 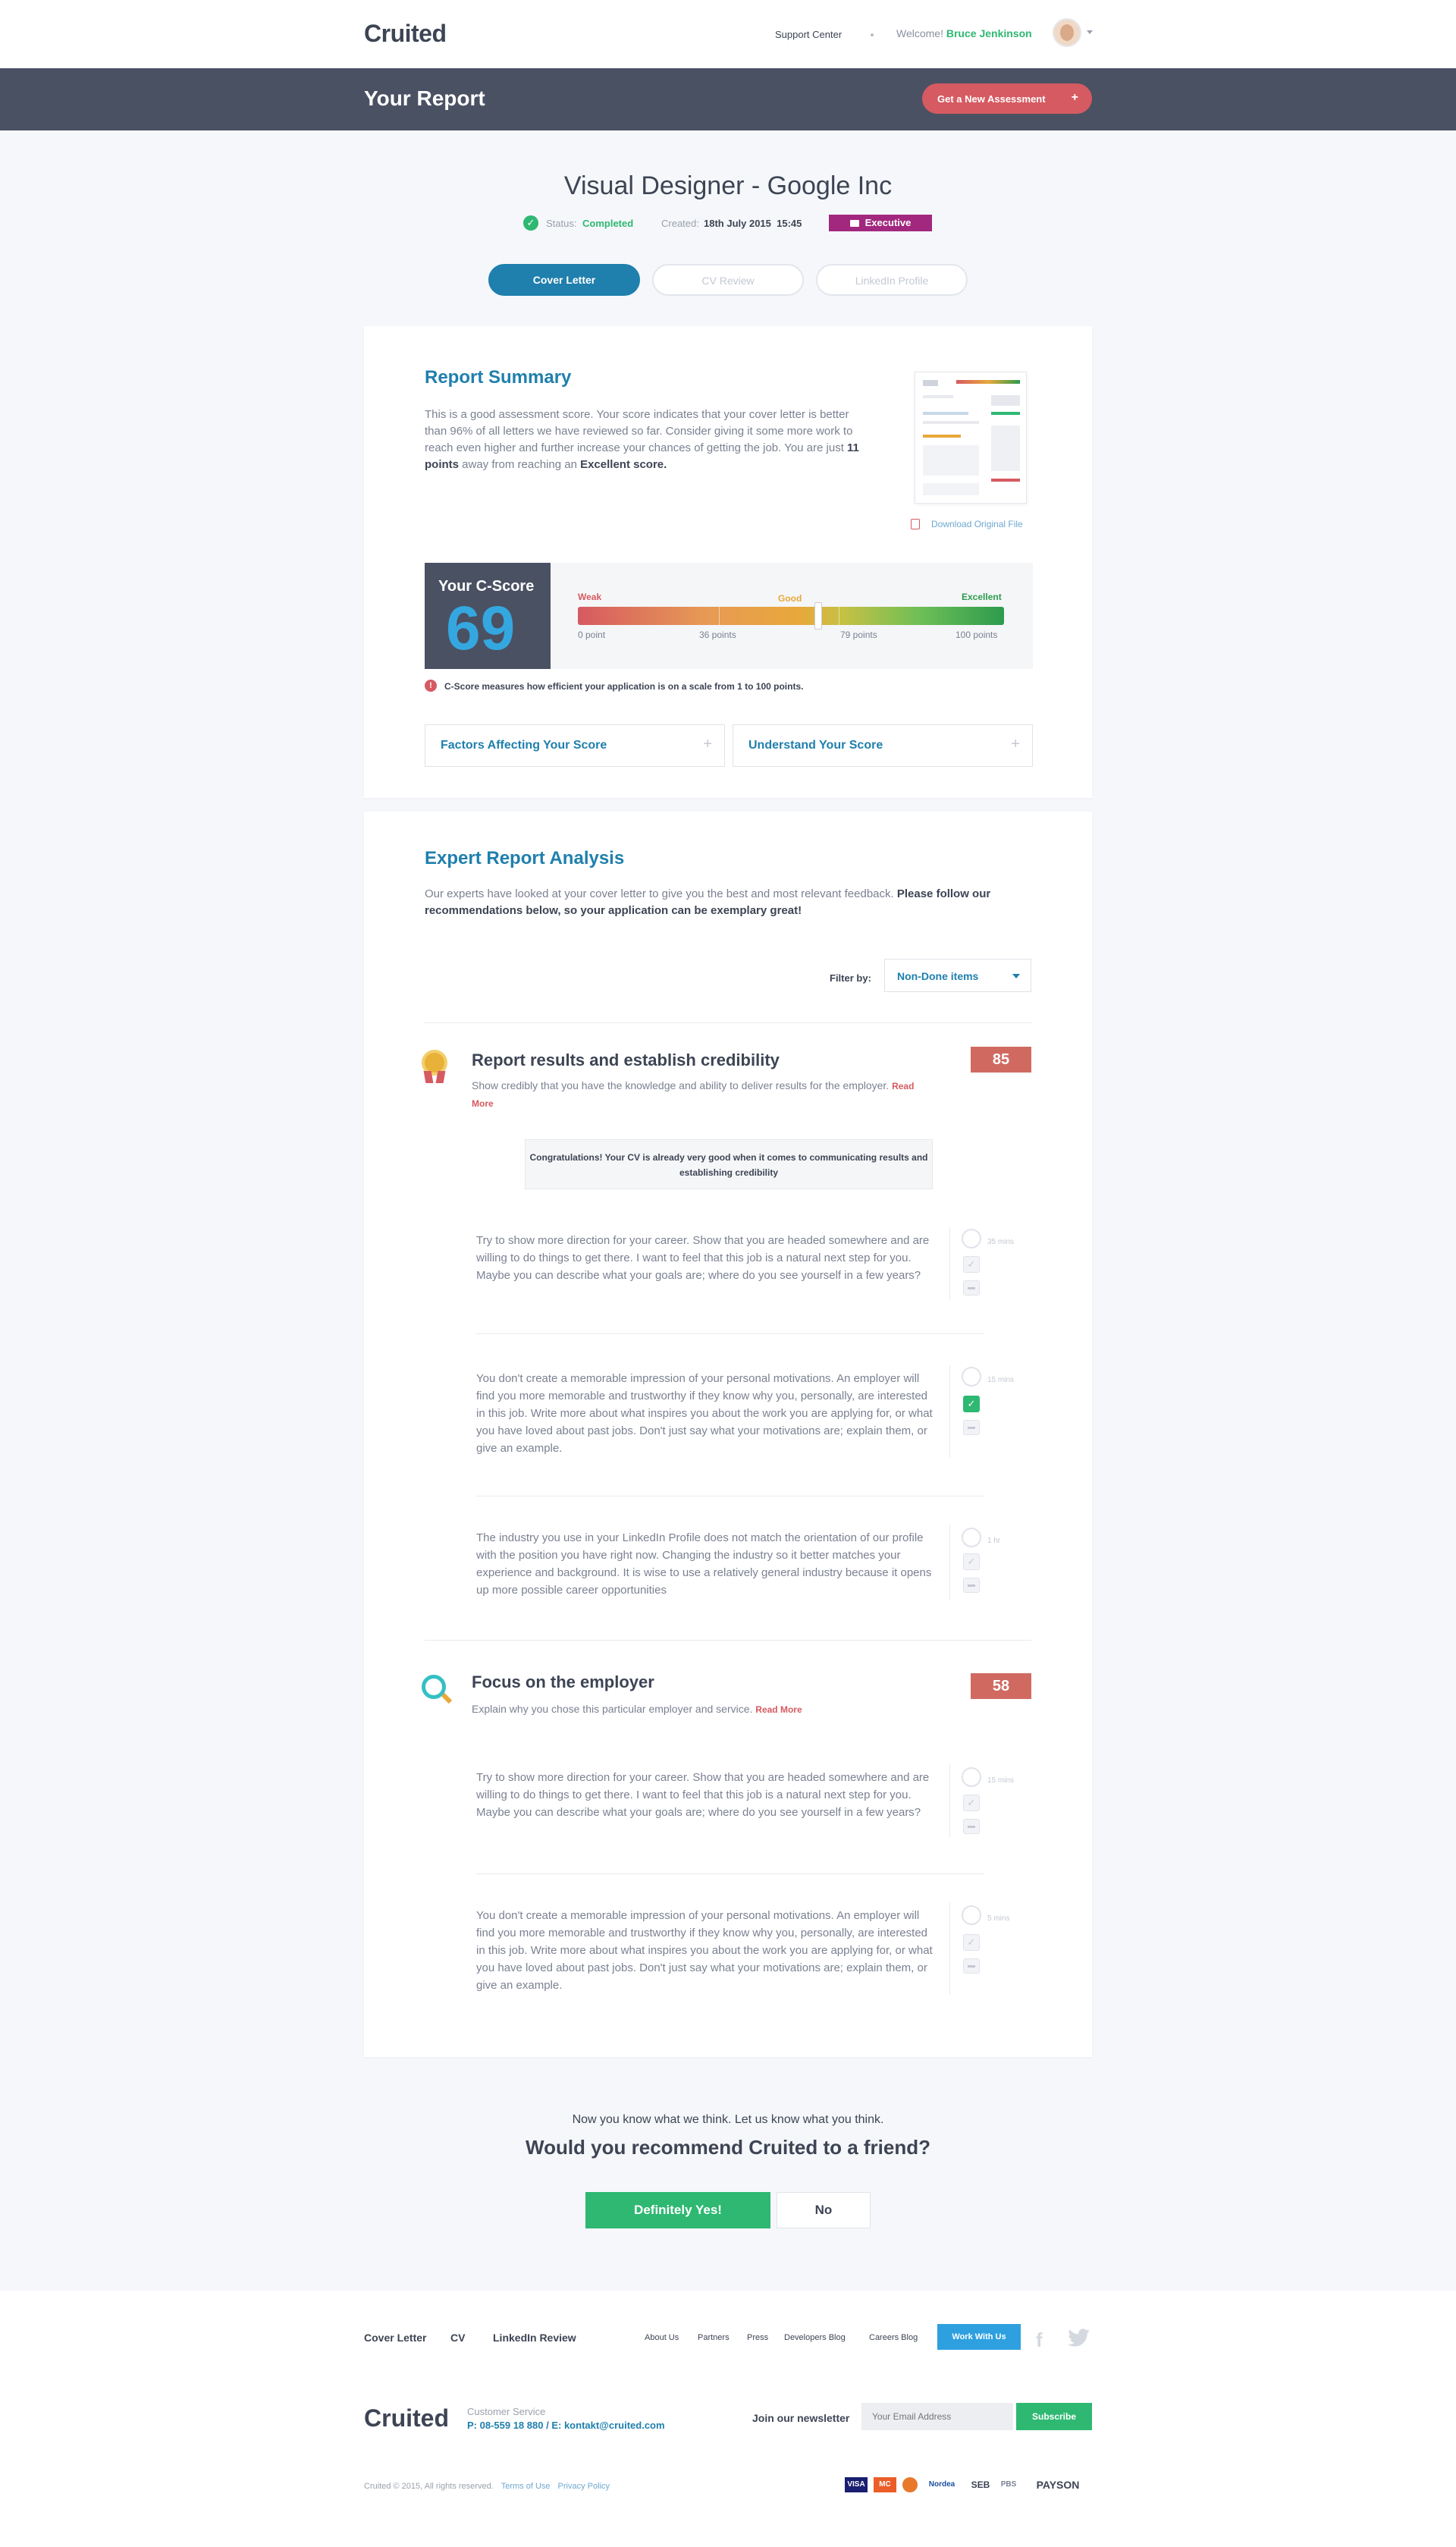 I want to click on factors-accordion: Factors Affecting Your Score +, so click(x=575, y=745).